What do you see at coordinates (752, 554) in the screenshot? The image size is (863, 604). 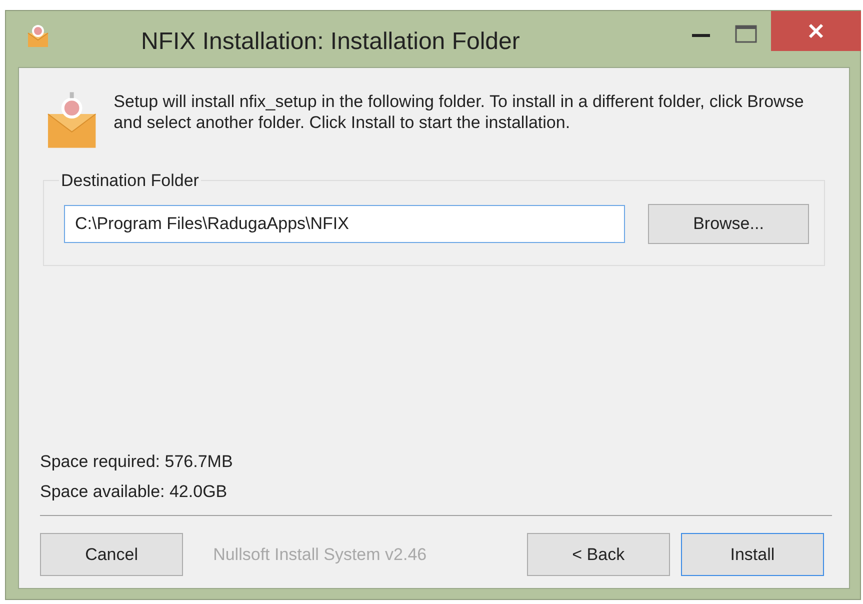 I see `dialog-button: Install` at bounding box center [752, 554].